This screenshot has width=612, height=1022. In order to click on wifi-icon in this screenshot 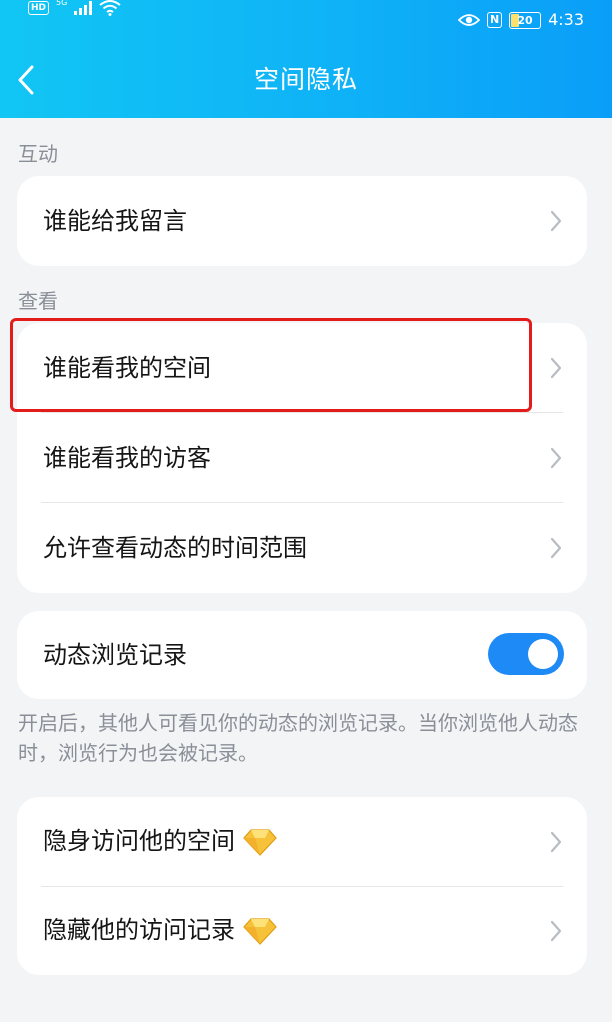, I will do `click(110, 8)`.